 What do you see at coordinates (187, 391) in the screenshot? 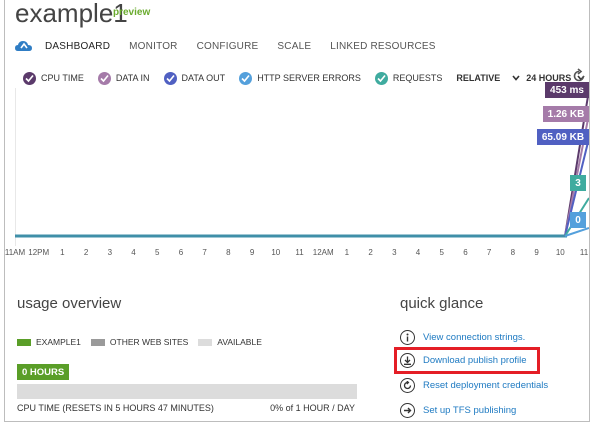
I see `cpu-usage-bar` at bounding box center [187, 391].